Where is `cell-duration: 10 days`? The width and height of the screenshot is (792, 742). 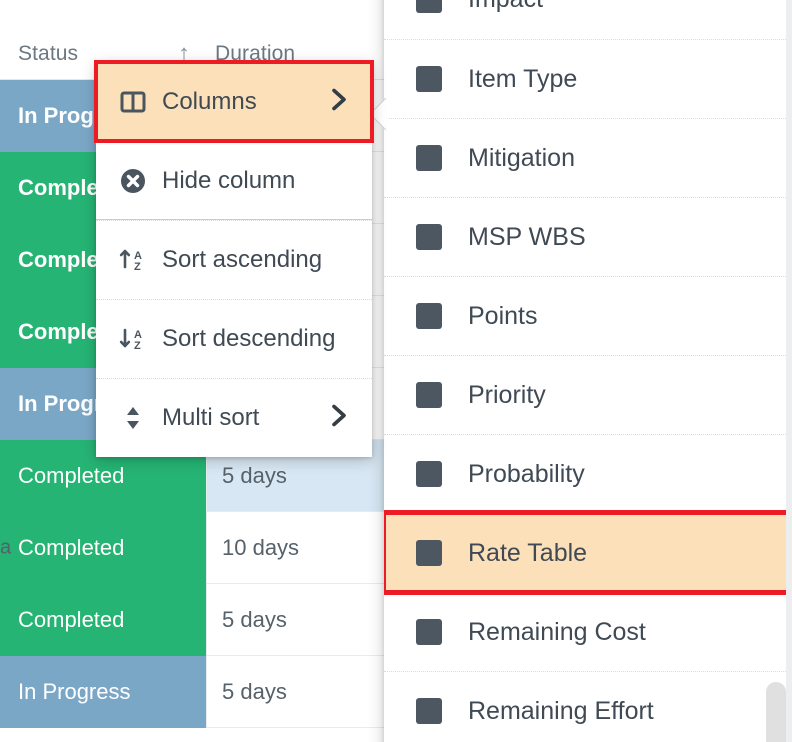 cell-duration: 10 days is located at coordinates (261, 547).